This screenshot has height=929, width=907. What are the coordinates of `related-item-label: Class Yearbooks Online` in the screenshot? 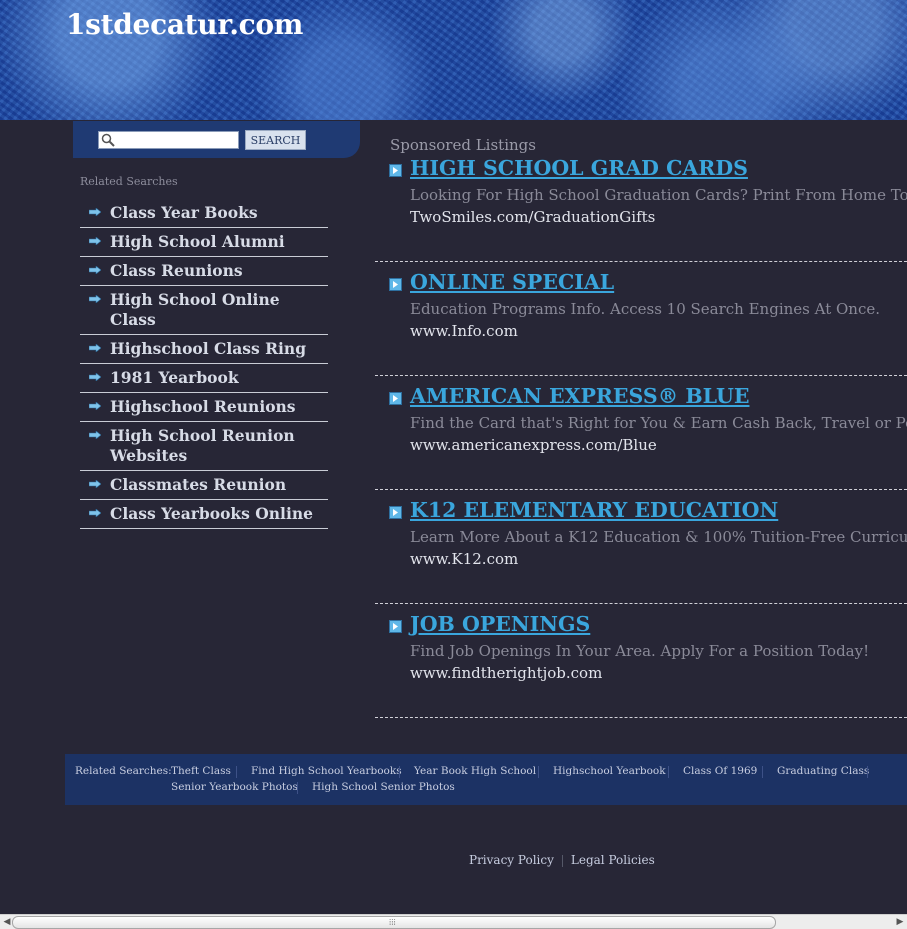 It's located at (211, 513).